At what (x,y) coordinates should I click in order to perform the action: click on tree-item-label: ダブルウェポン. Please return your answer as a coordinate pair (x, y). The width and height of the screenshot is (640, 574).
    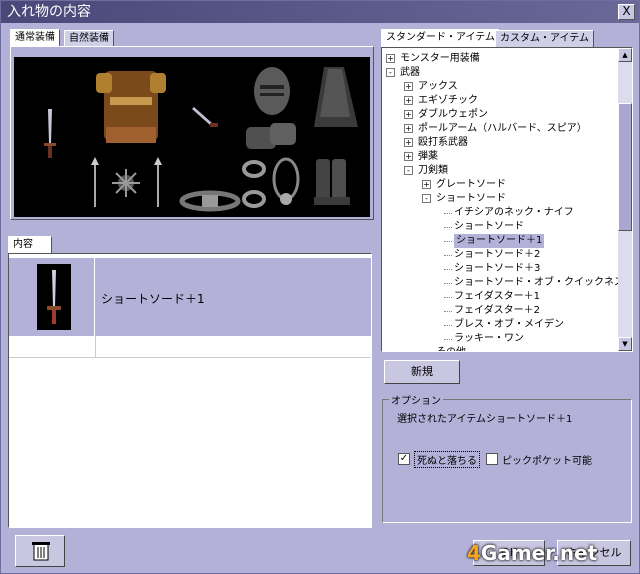
    Looking at the image, I should click on (453, 114).